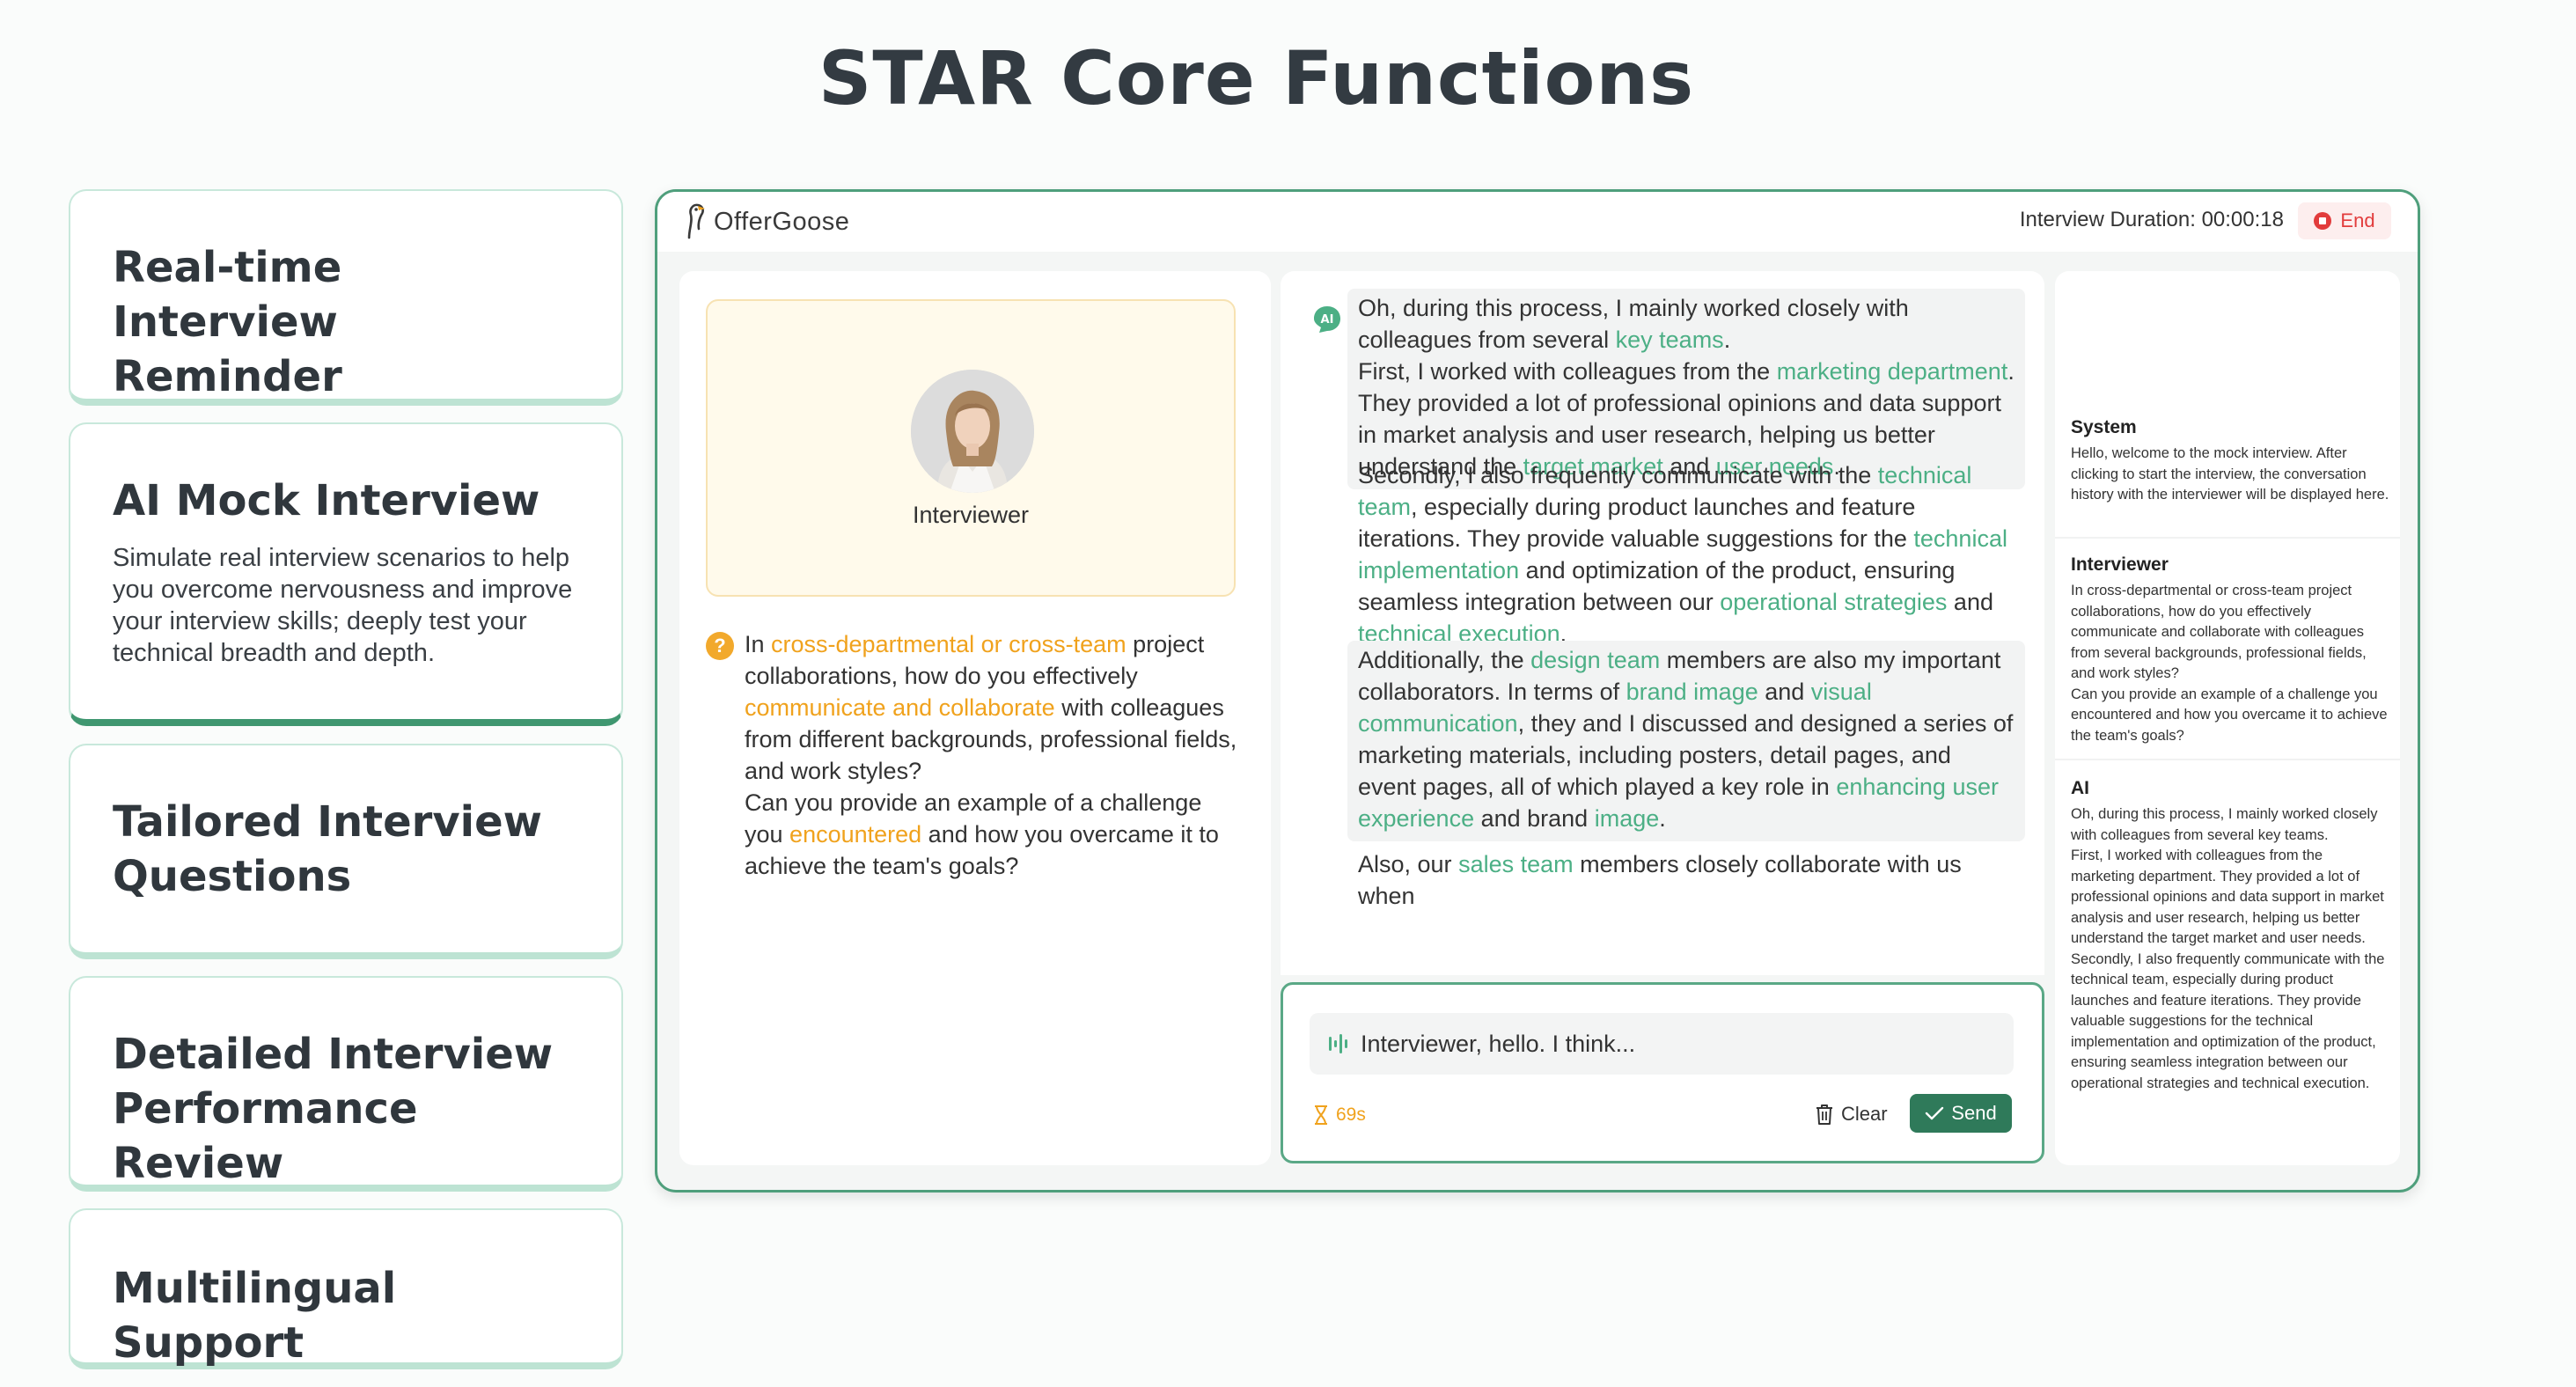 The width and height of the screenshot is (2576, 1387). Describe the element at coordinates (1256, 78) in the screenshot. I see `page-title: STAR Core Functions` at that location.